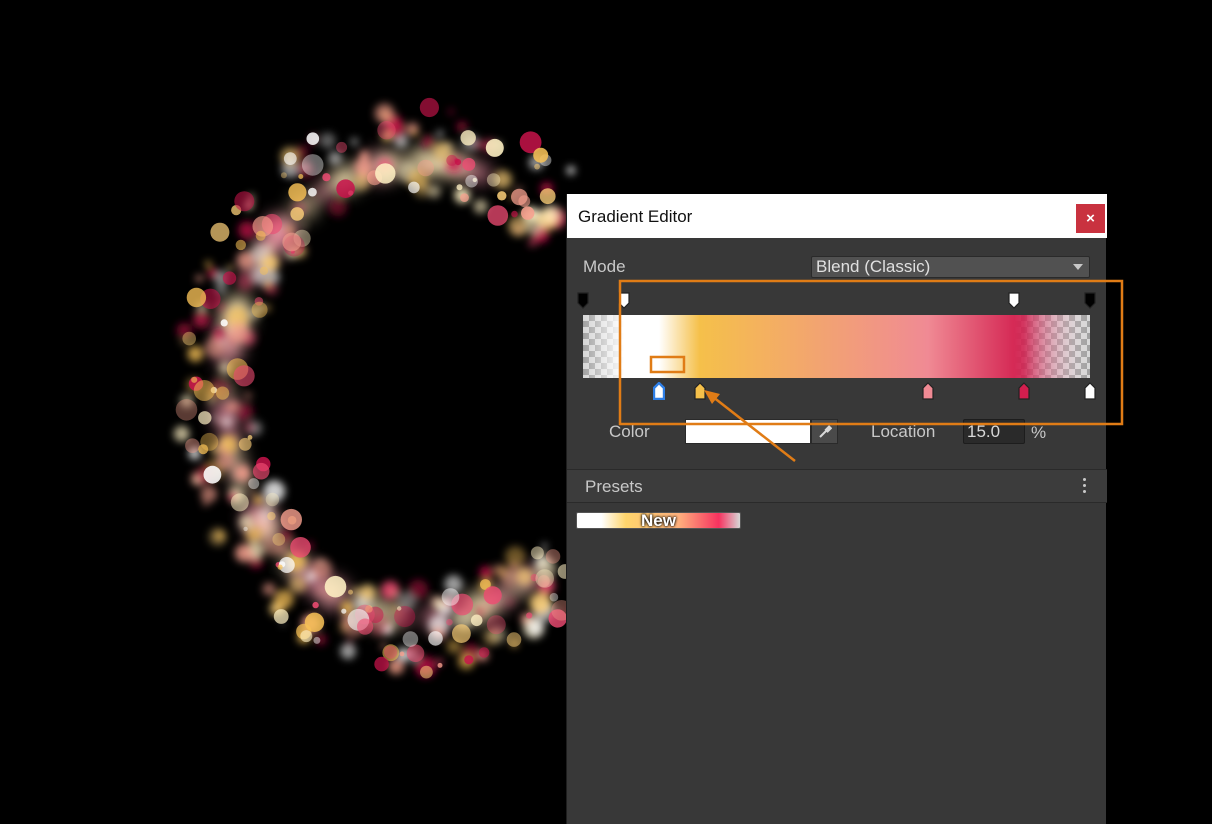  Describe the element at coordinates (635, 216) in the screenshot. I see `window-title: Gradient Editor` at that location.